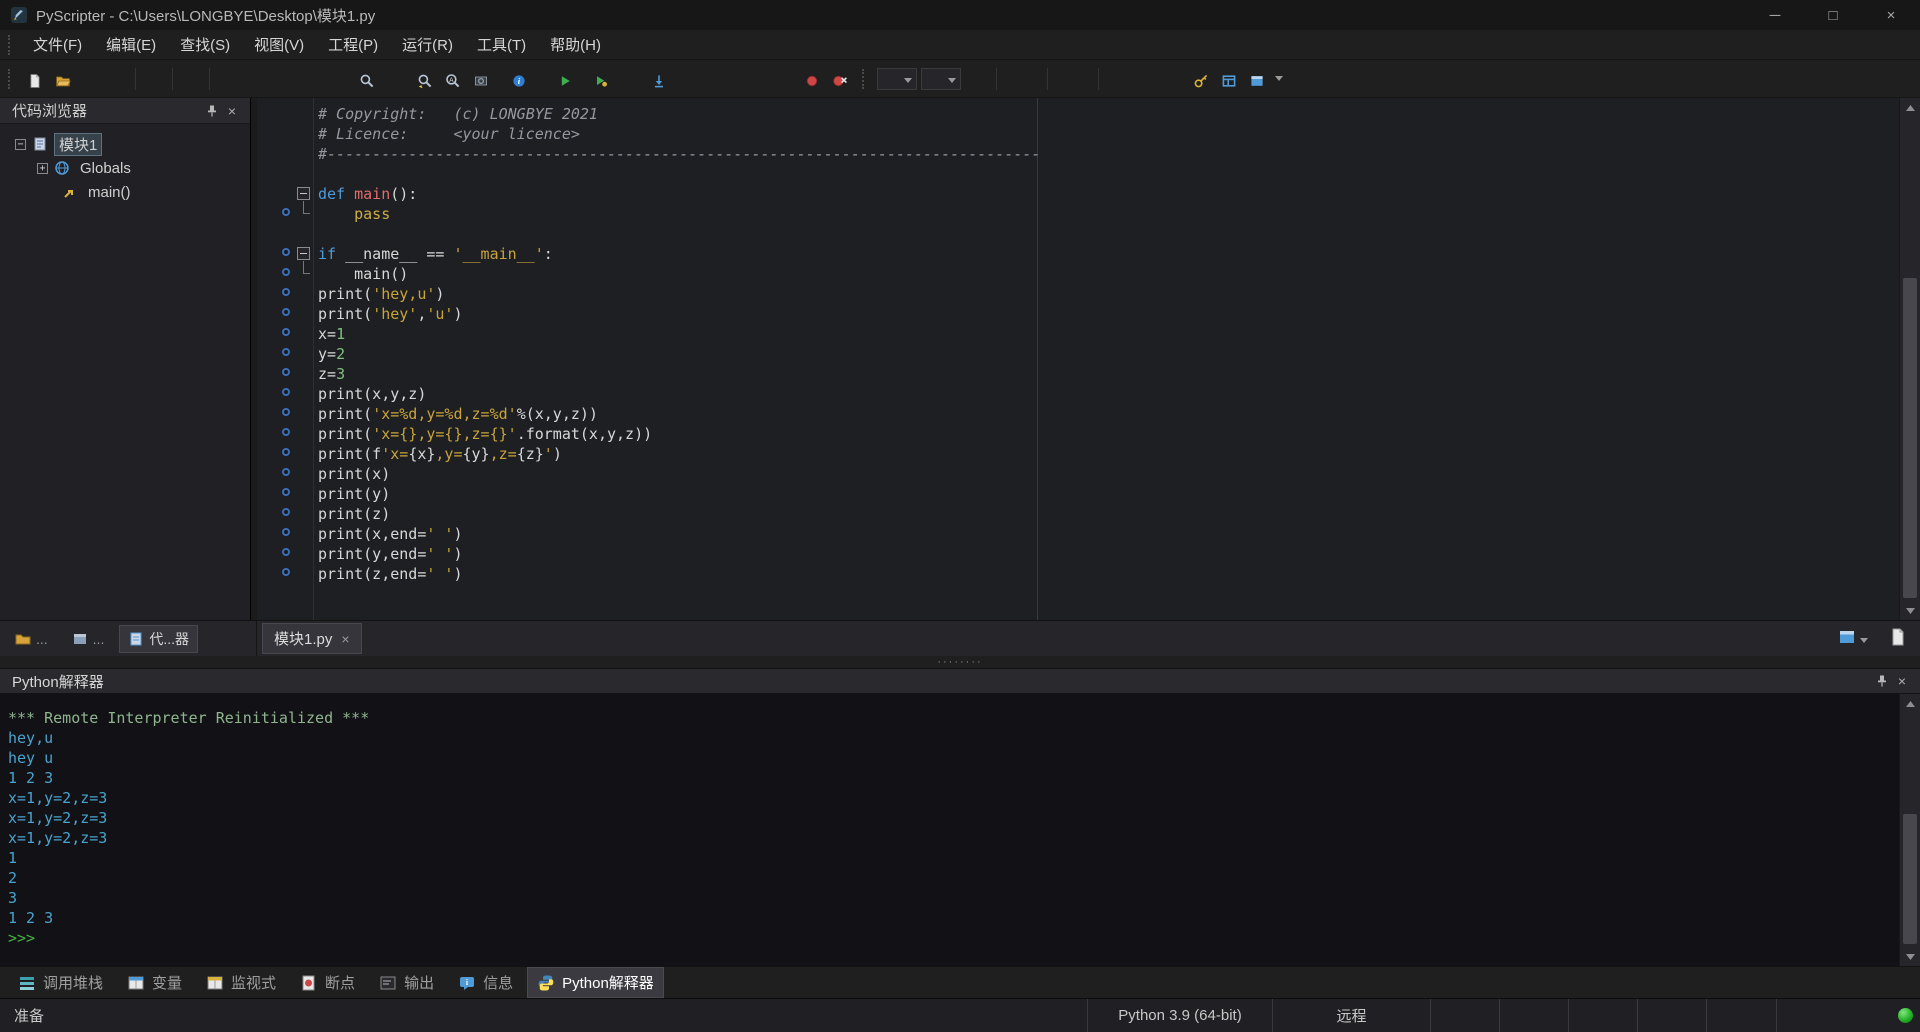  I want to click on menu-item-h: 帮助(H), so click(575, 44).